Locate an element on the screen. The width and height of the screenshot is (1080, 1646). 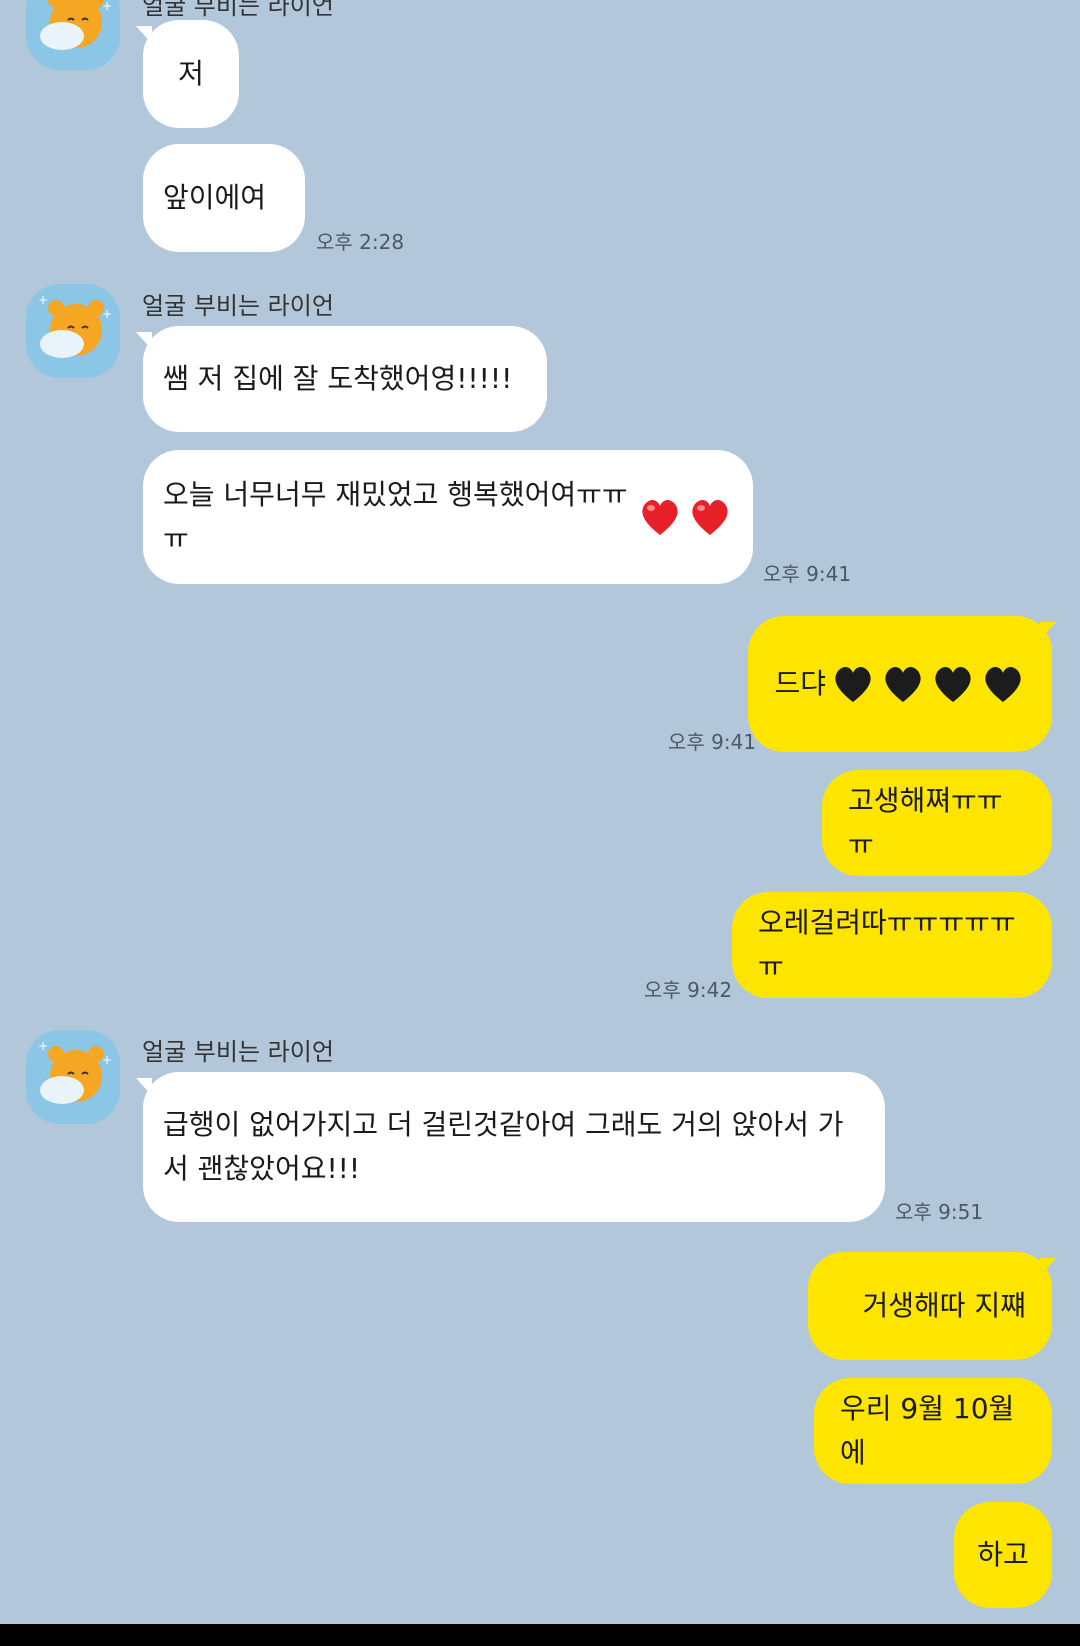
incoming-message: 앞이에여 is located at coordinates (224, 198).